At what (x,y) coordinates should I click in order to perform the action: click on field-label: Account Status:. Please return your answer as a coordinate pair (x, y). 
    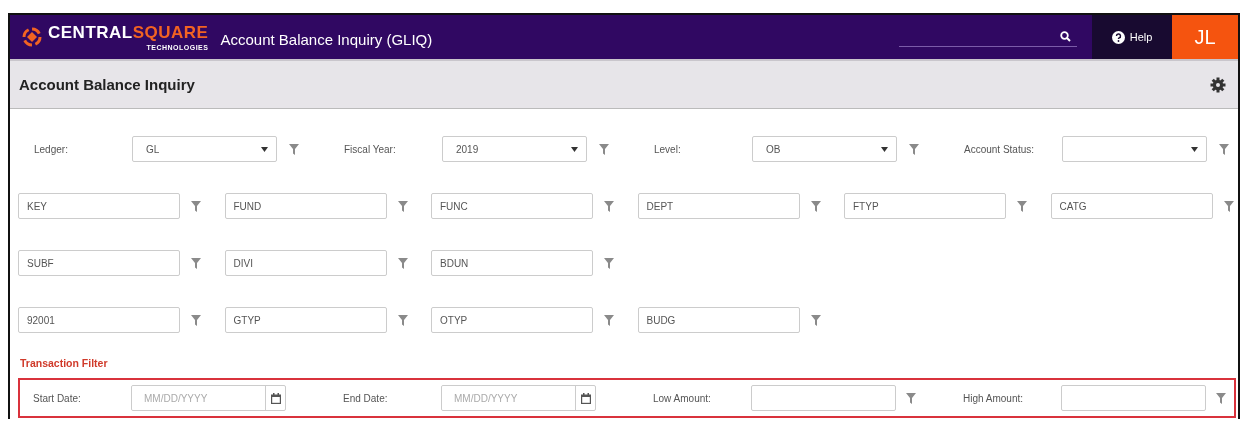
    Looking at the image, I should click on (1000, 149).